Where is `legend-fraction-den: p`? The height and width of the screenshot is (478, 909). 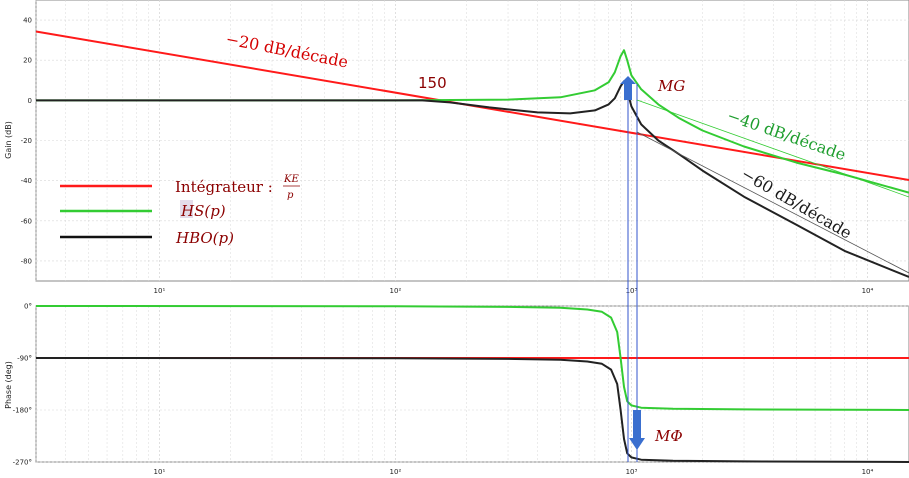 legend-fraction-den: p is located at coordinates (290, 195).